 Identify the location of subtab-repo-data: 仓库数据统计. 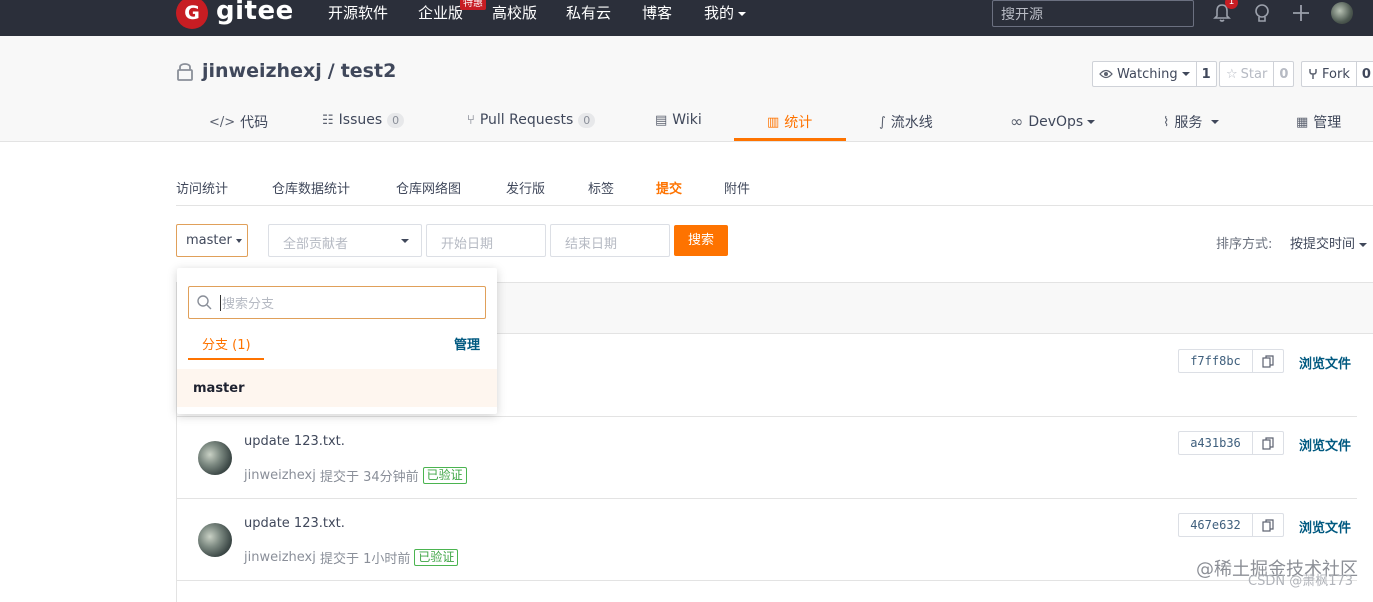
(311, 187).